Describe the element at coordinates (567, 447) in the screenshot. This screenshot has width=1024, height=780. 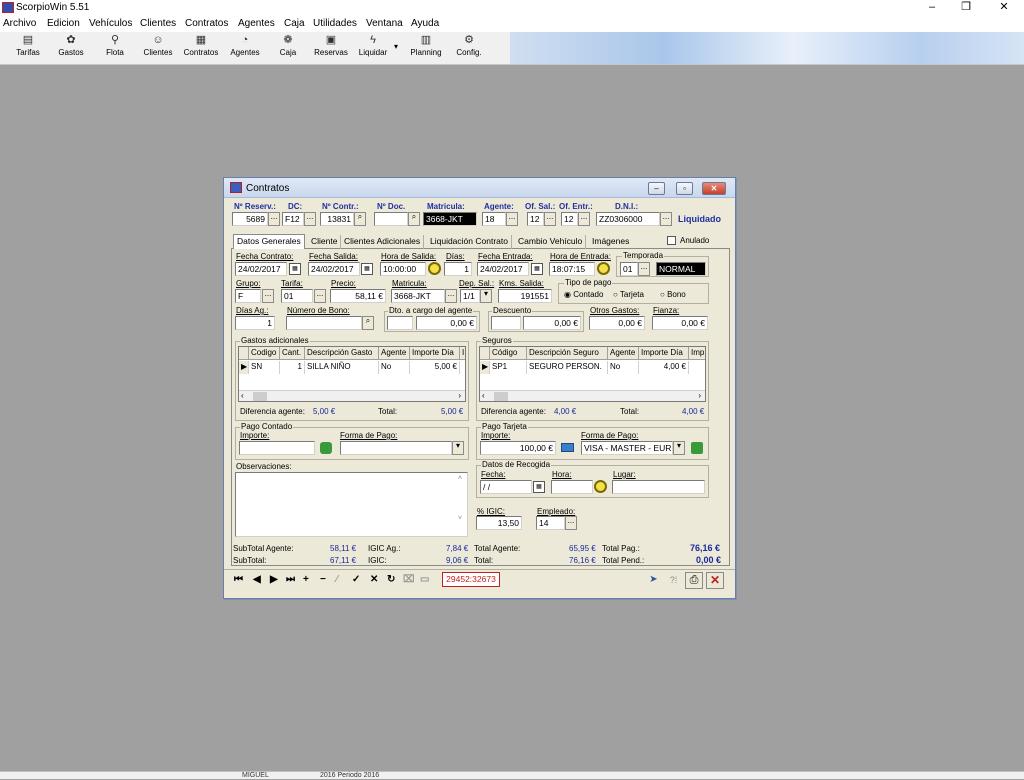
I see `credit-card-icon` at that location.